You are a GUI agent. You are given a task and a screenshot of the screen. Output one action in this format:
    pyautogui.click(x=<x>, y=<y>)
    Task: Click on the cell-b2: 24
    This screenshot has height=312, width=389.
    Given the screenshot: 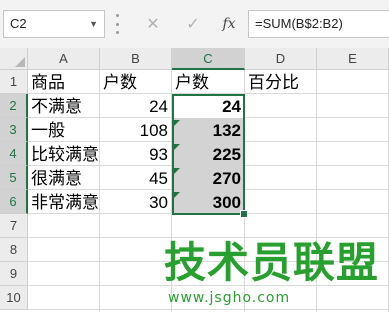 What is the action you would take?
    pyautogui.click(x=136, y=106)
    